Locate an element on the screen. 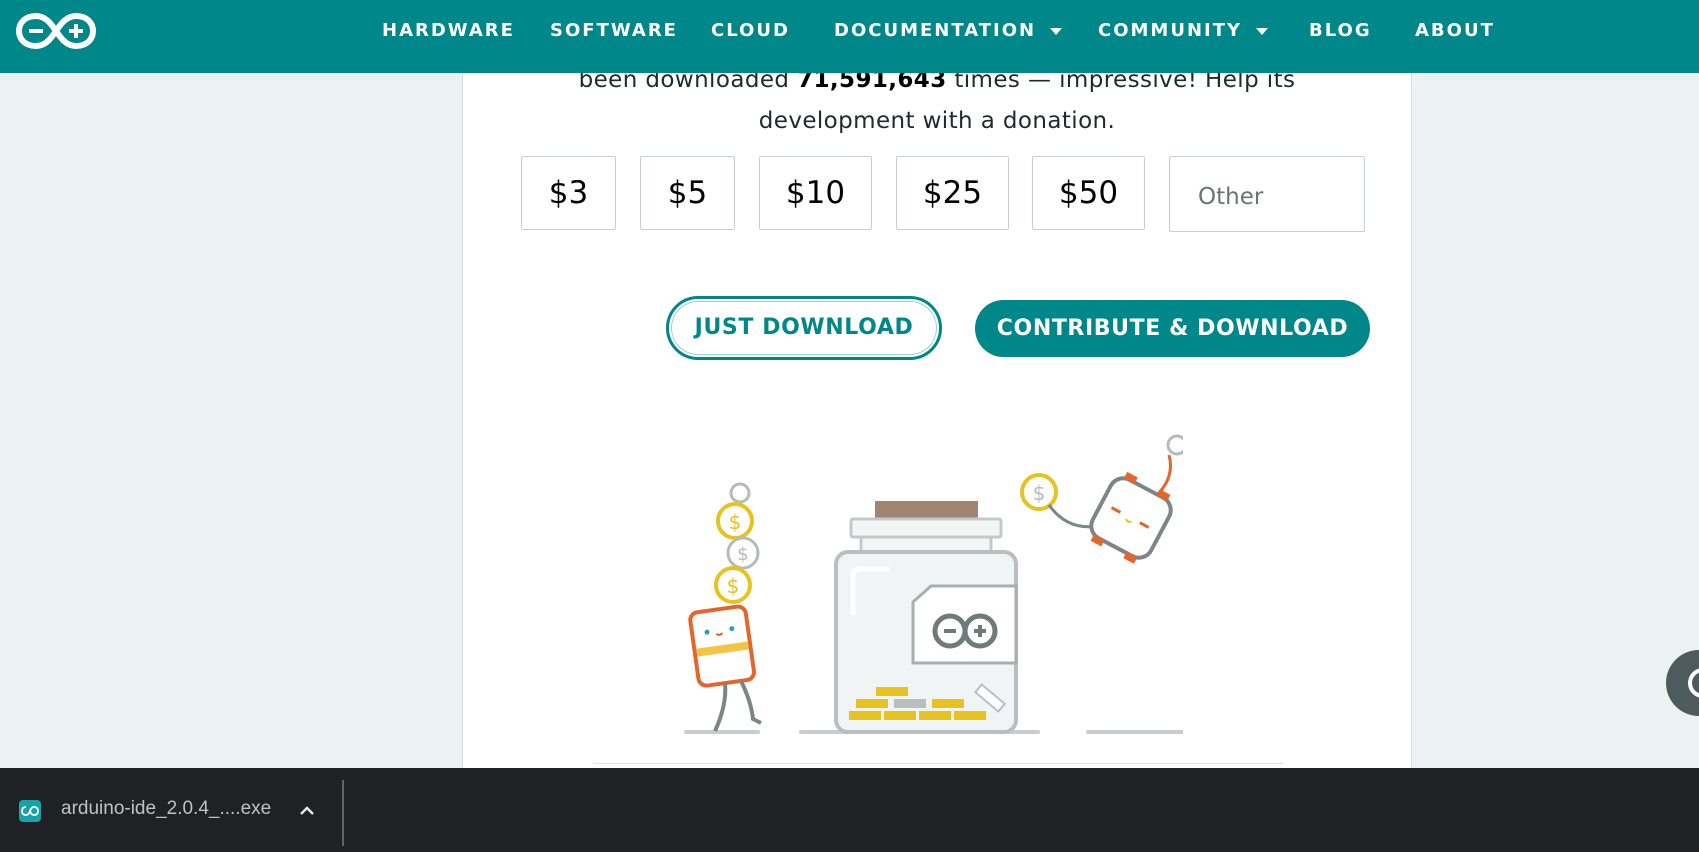  nav-documentation: DOCUMENTATION is located at coordinates (948, 31).